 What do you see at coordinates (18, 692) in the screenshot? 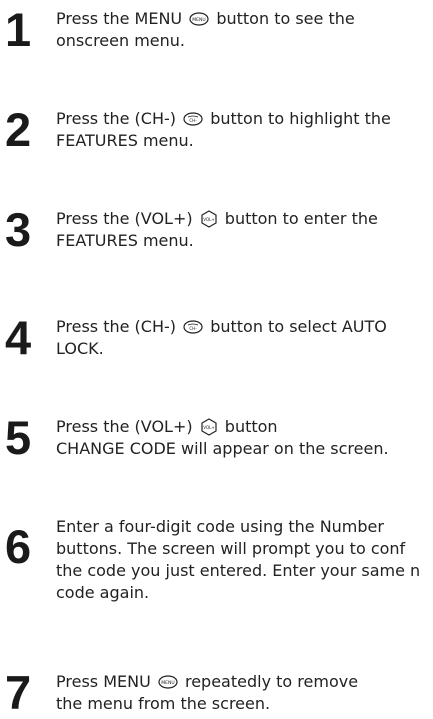
I see `step-number: 7` at bounding box center [18, 692].